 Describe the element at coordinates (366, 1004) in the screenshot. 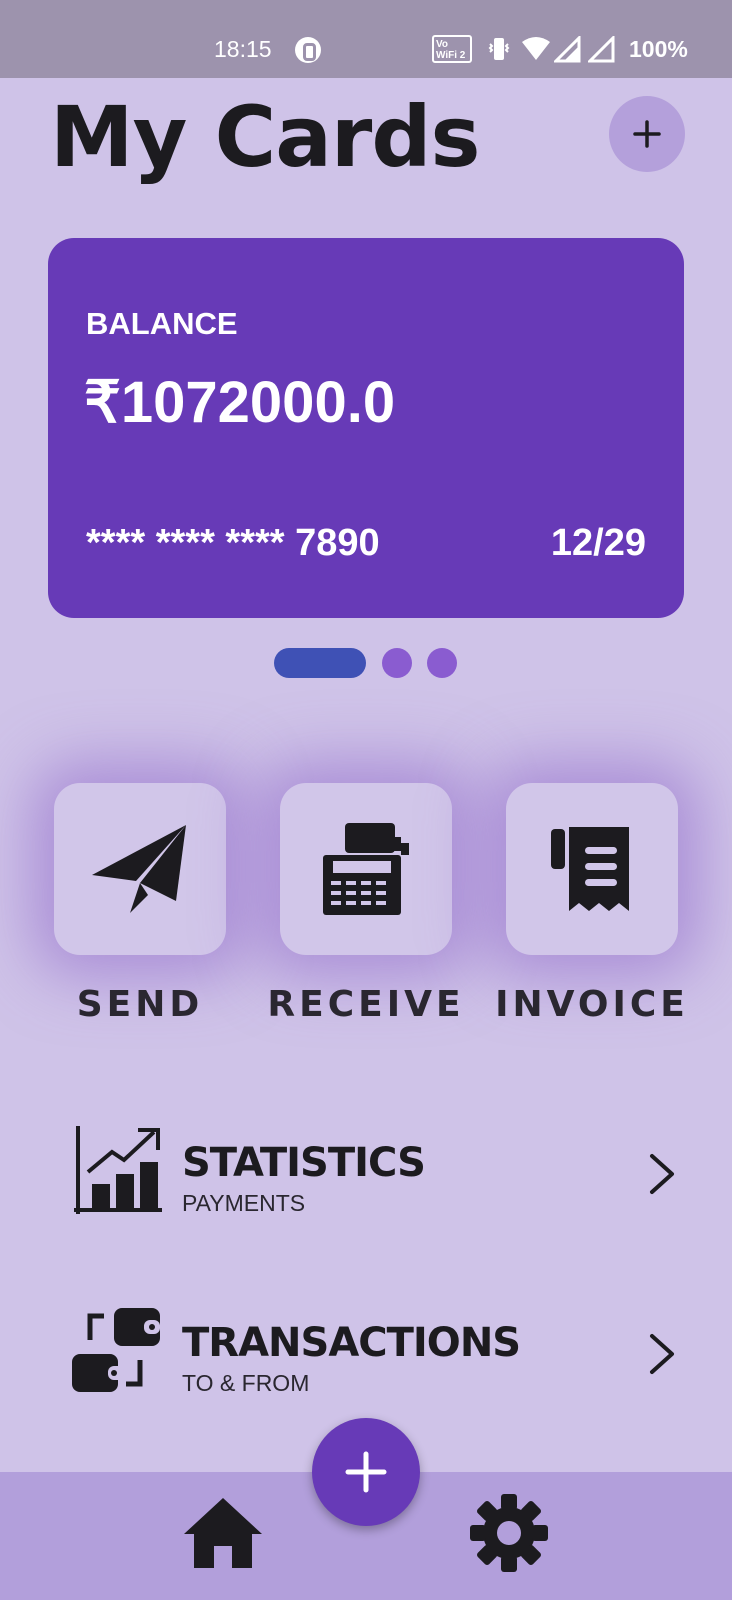

I see `receive-label: RECEIVE` at that location.